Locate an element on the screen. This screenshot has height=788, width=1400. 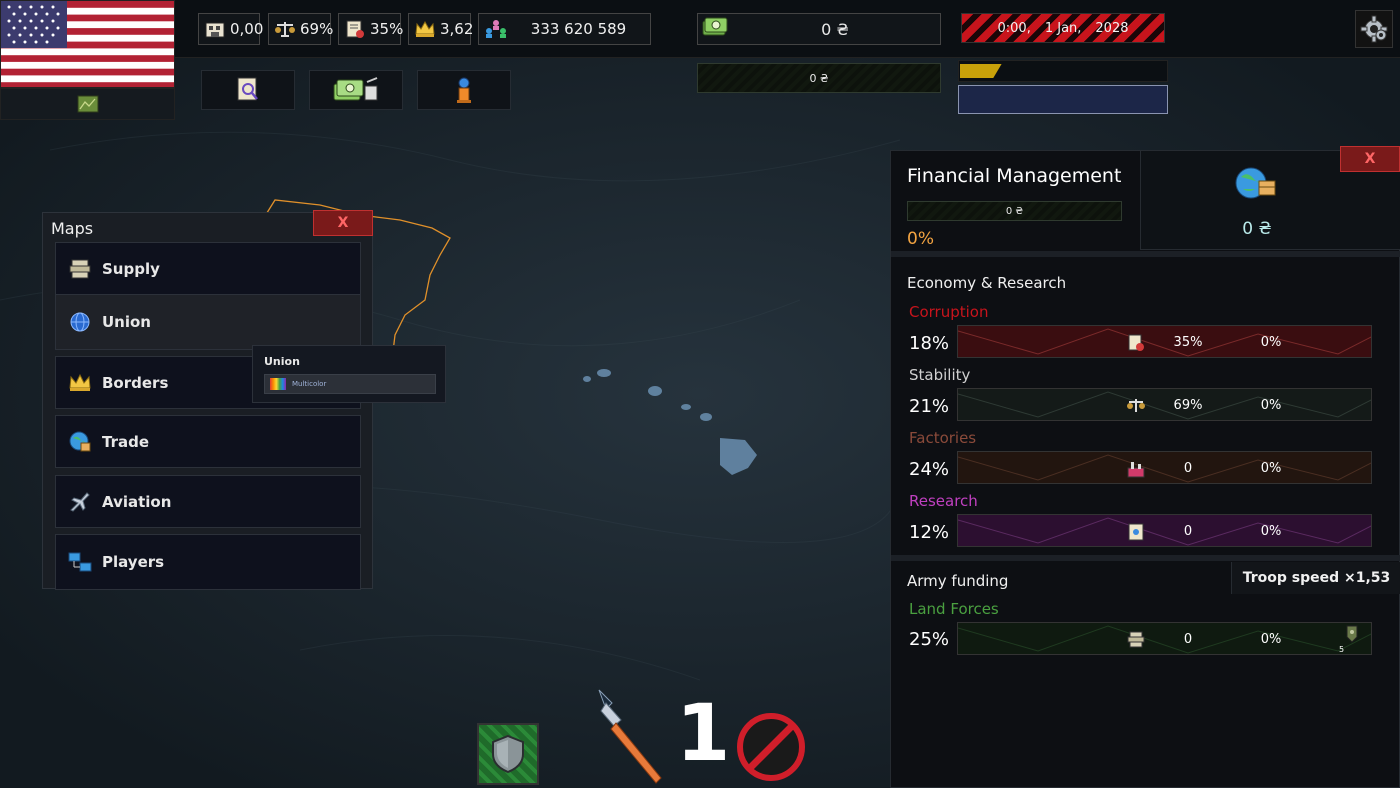
land-forces-change: 0% is located at coordinates (1271, 639).